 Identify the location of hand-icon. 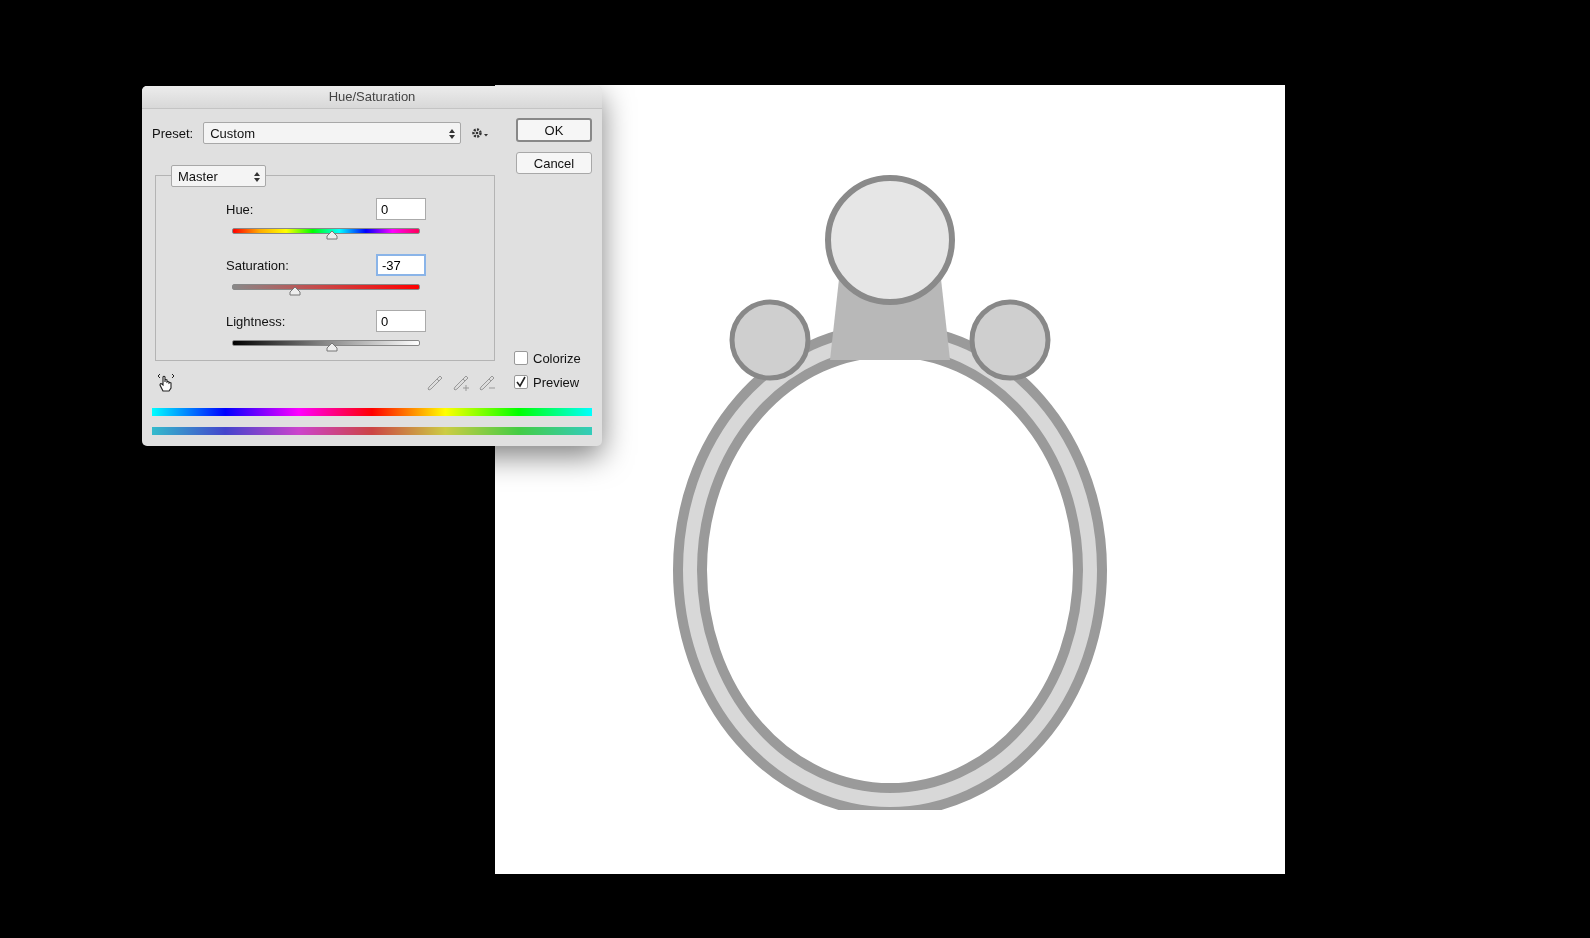
(166, 383).